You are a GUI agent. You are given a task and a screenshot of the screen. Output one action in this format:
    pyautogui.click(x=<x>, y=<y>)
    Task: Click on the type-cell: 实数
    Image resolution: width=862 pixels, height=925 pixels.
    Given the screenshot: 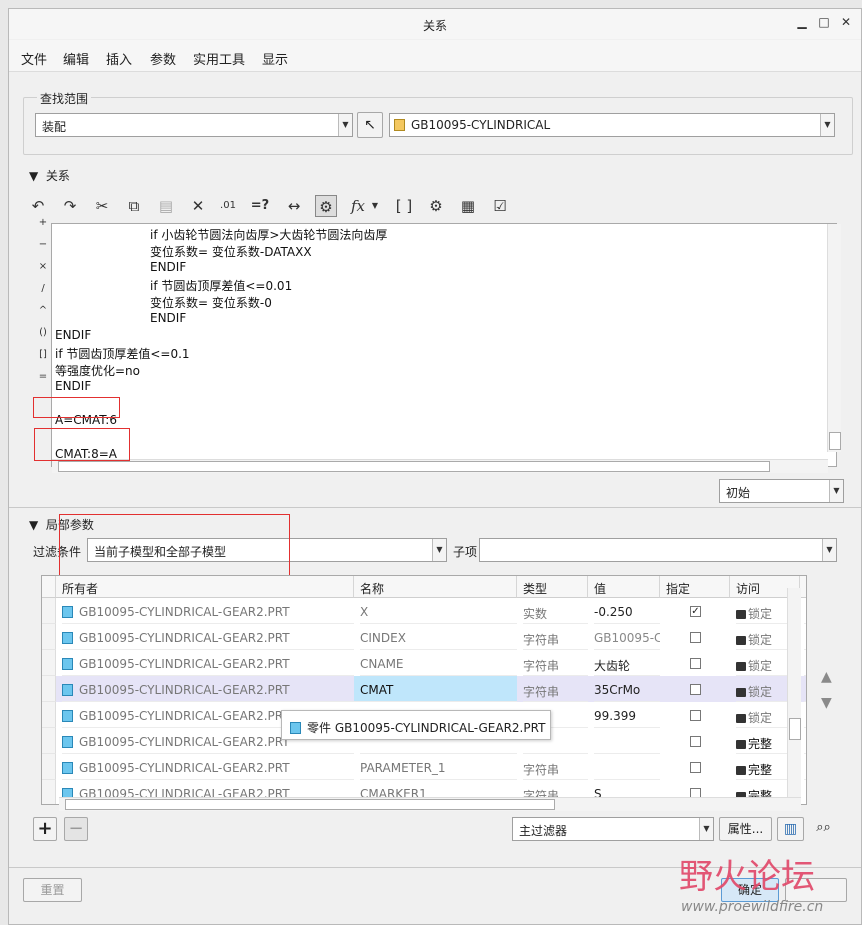 What is the action you would take?
    pyautogui.click(x=555, y=611)
    